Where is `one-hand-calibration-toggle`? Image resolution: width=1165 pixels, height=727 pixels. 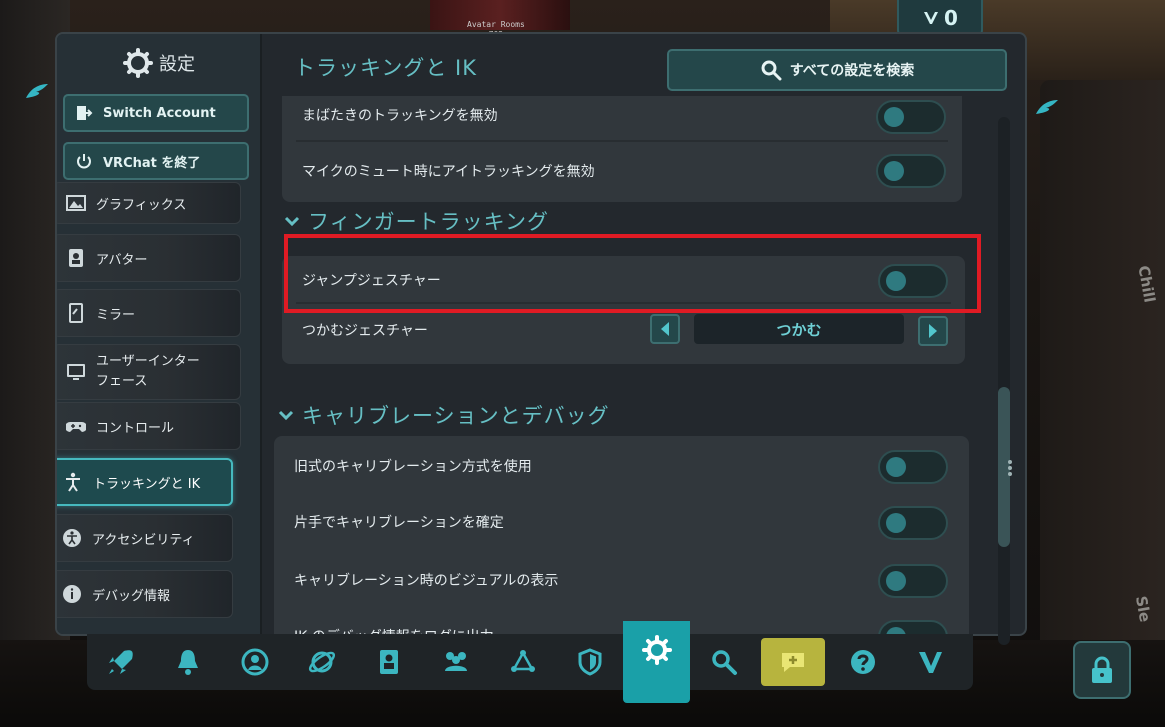
one-hand-calibration-toggle is located at coordinates (913, 523).